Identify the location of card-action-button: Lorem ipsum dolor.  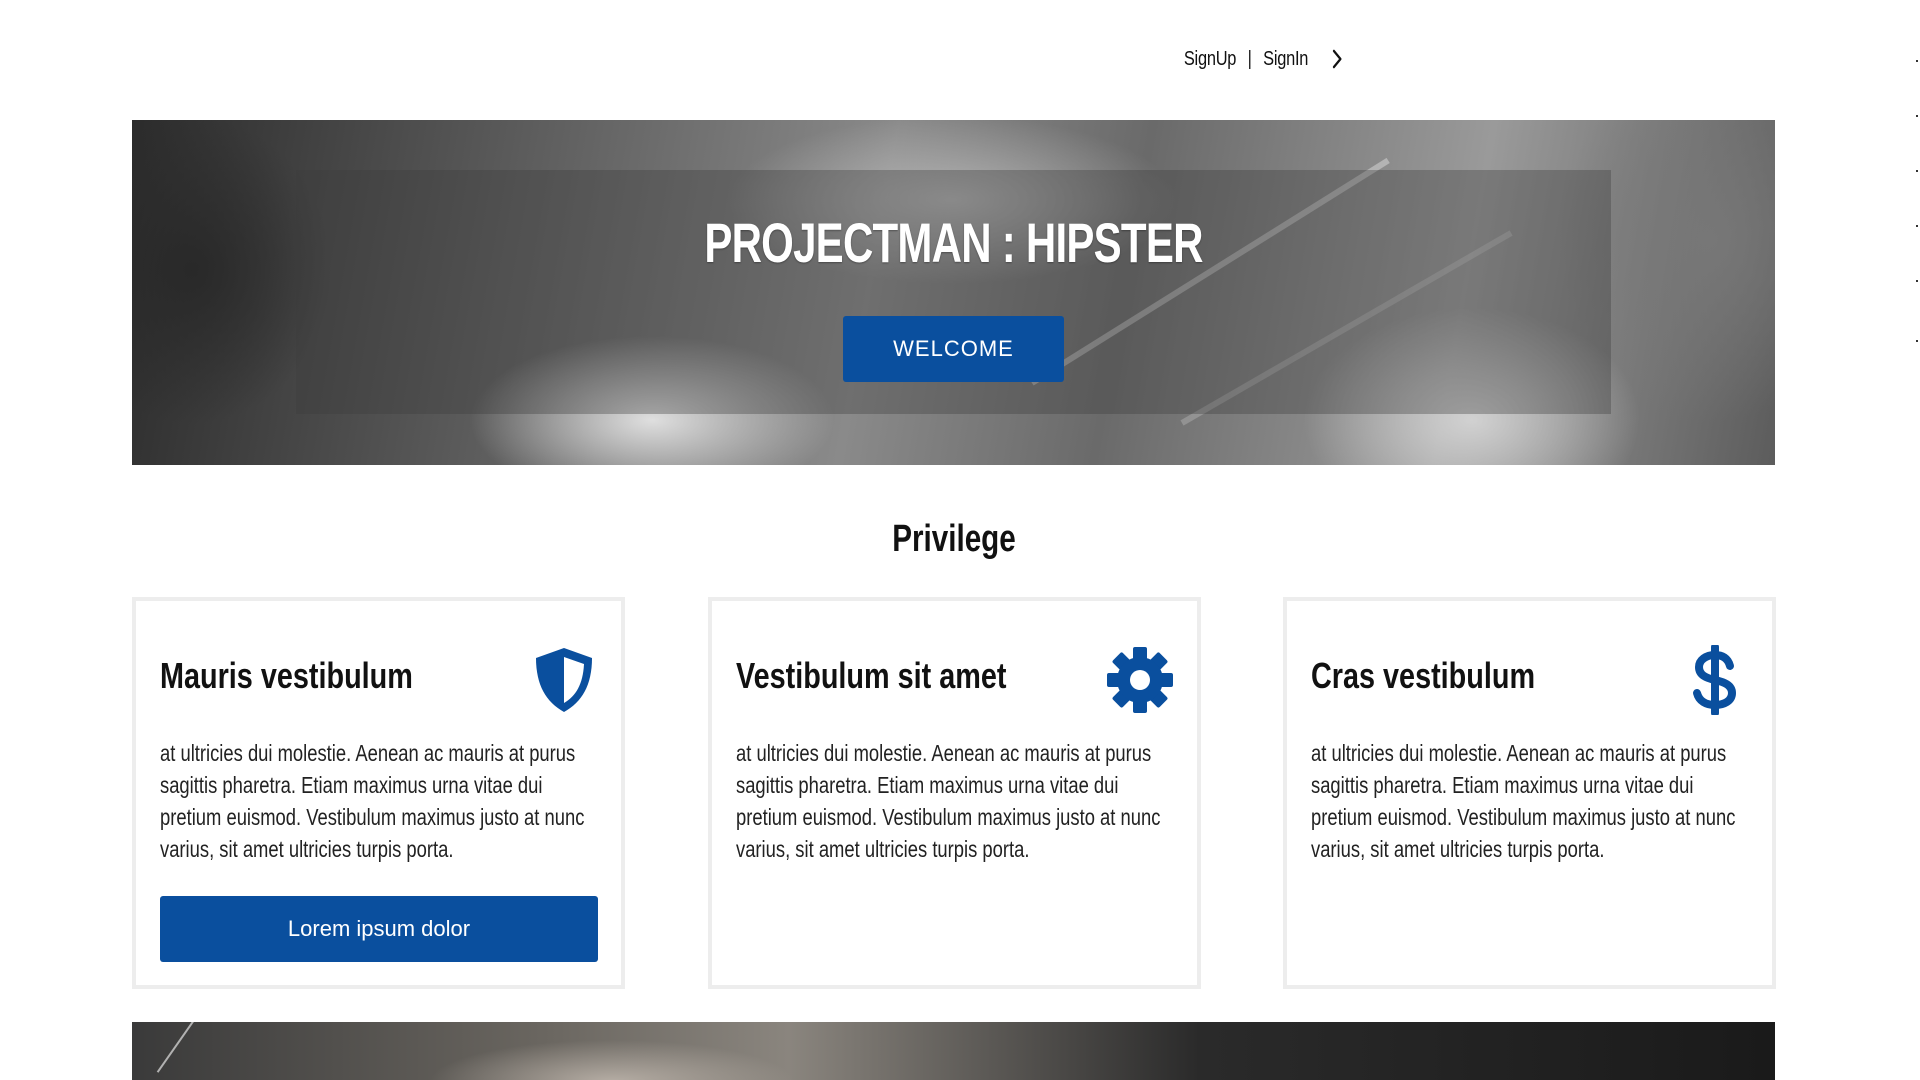
(379, 929).